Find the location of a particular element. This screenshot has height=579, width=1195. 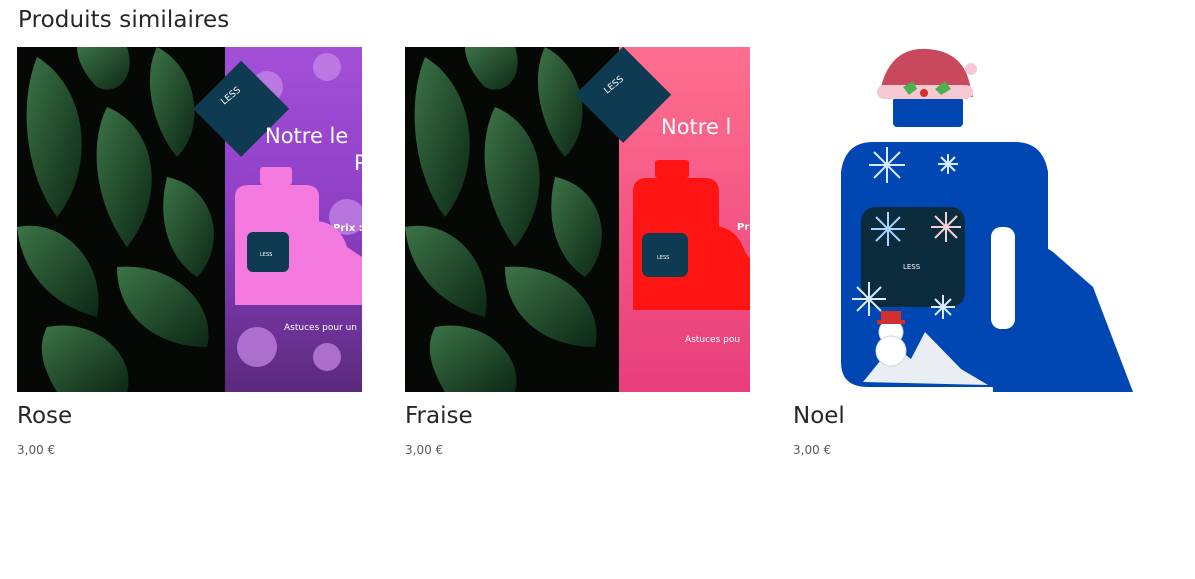

product-name: Fraise is located at coordinates (577, 416).